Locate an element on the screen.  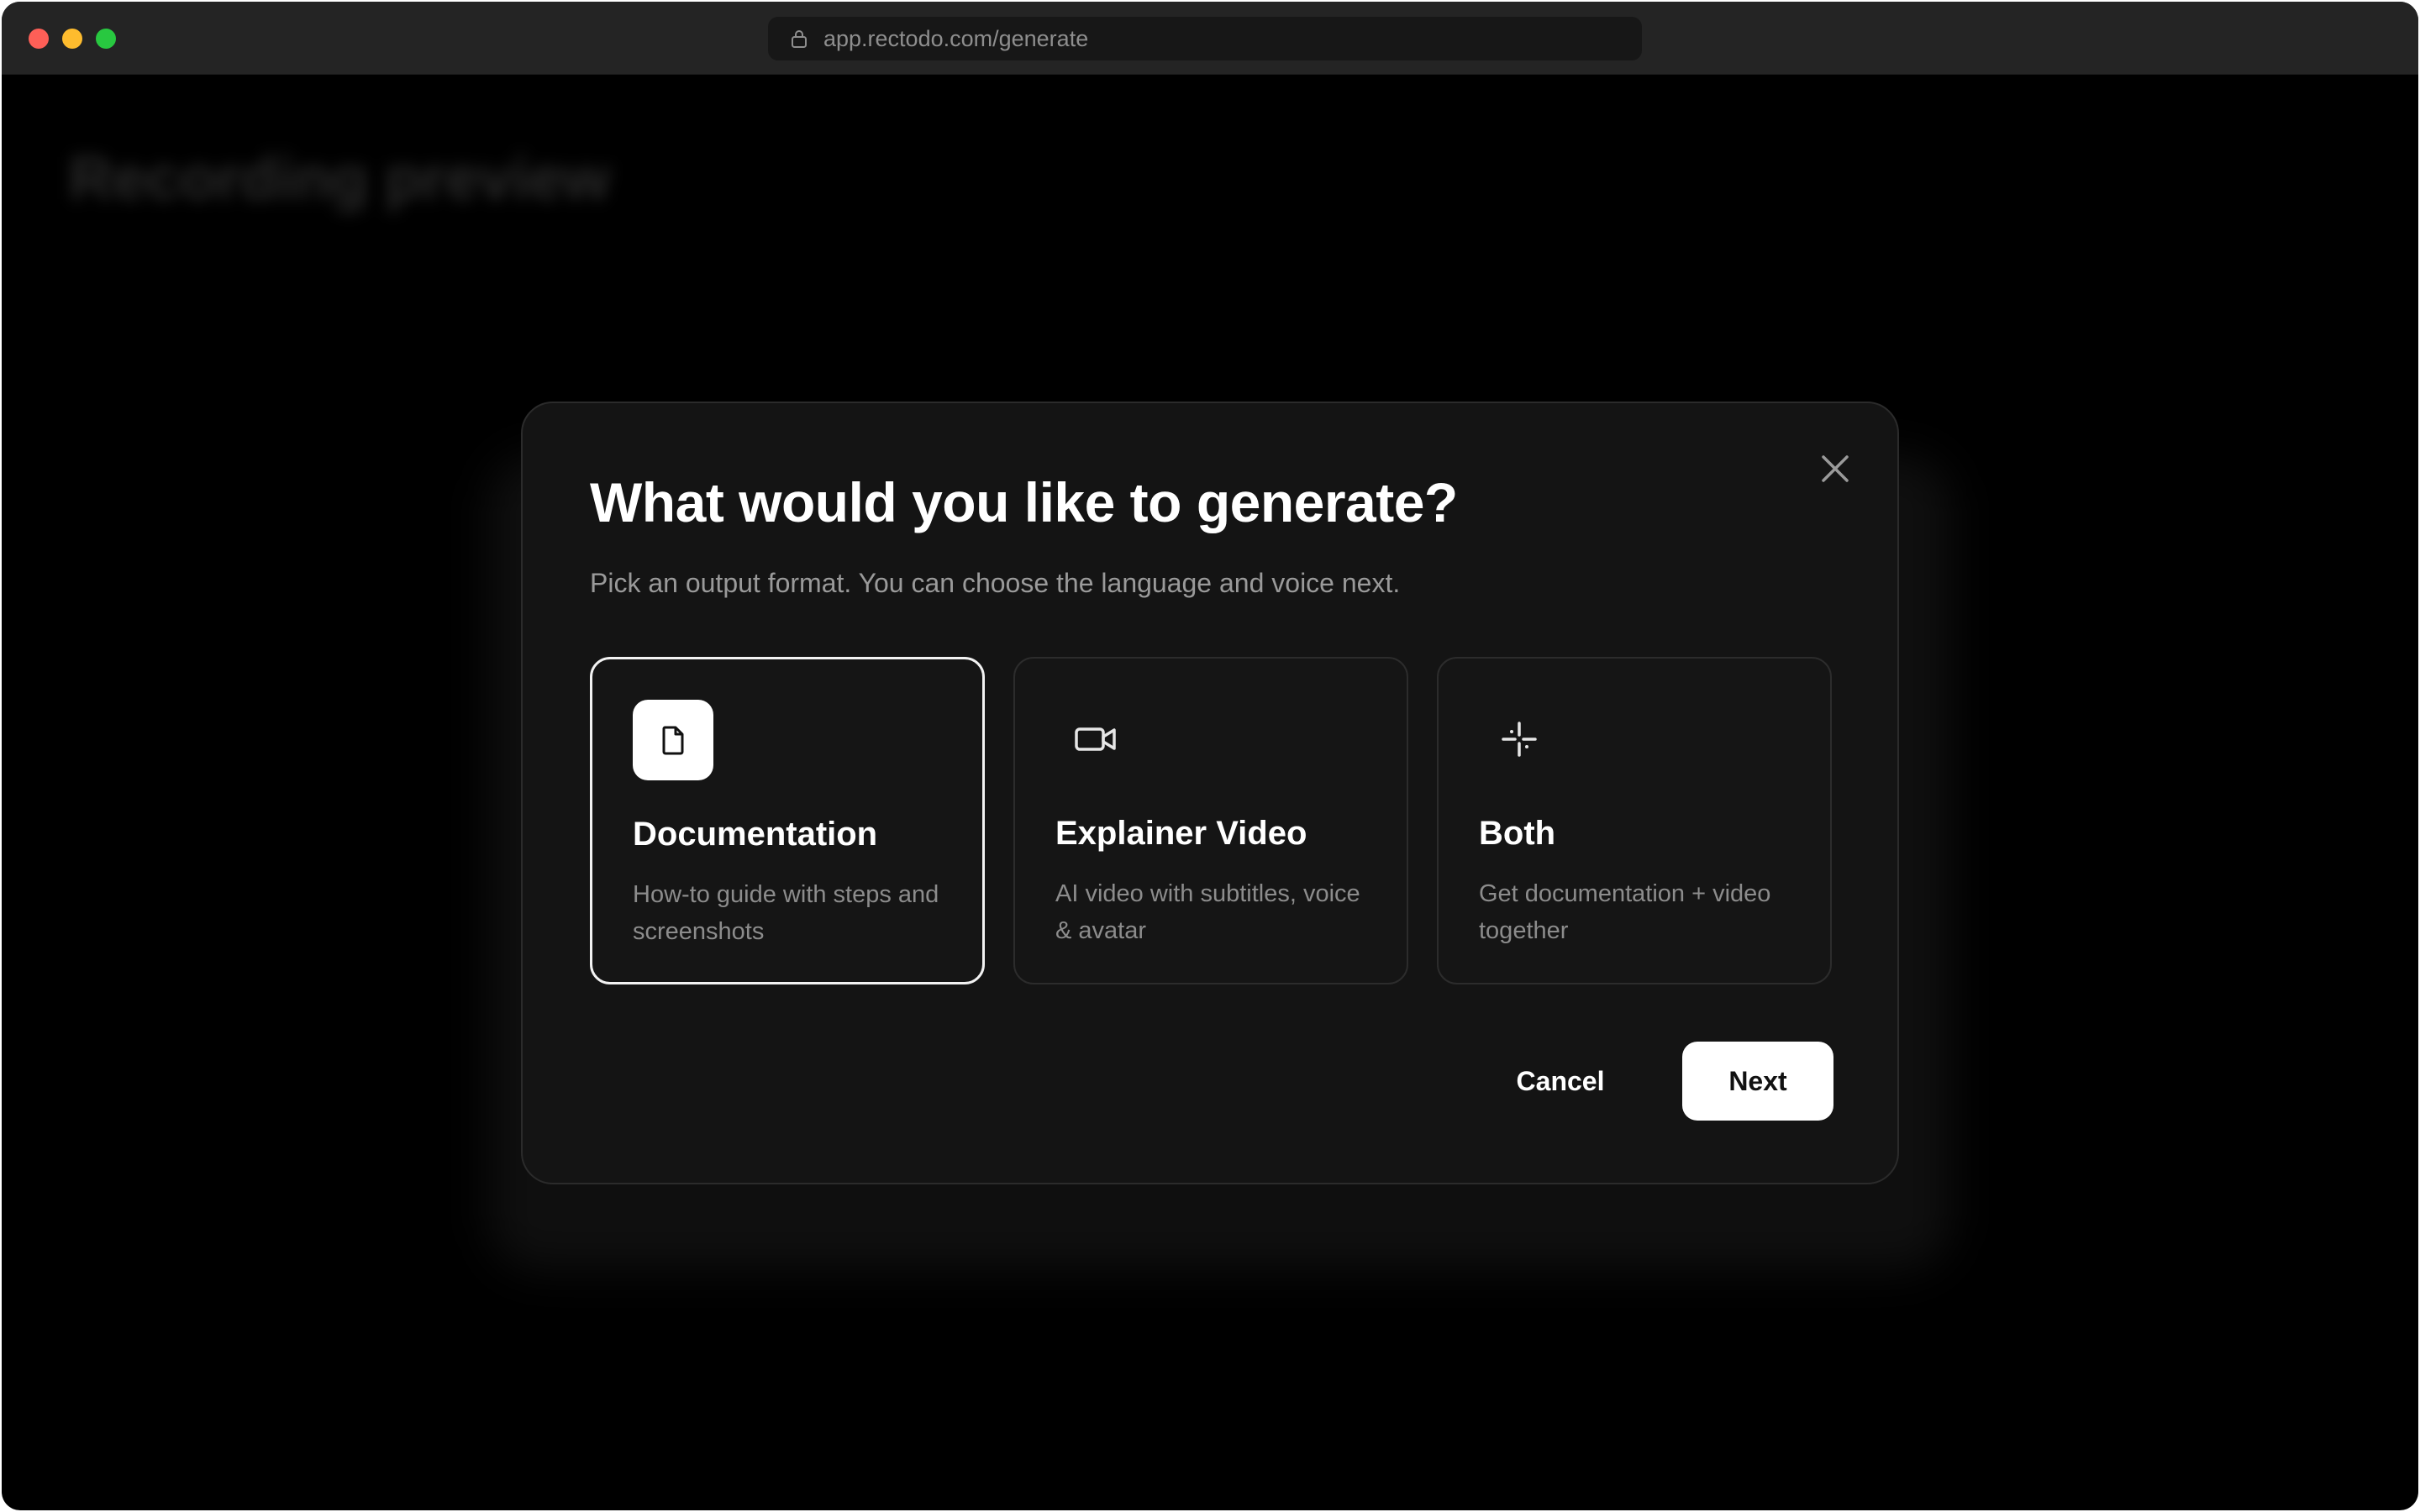
dialog-title: What would you like to generate? is located at coordinates (1024, 502).